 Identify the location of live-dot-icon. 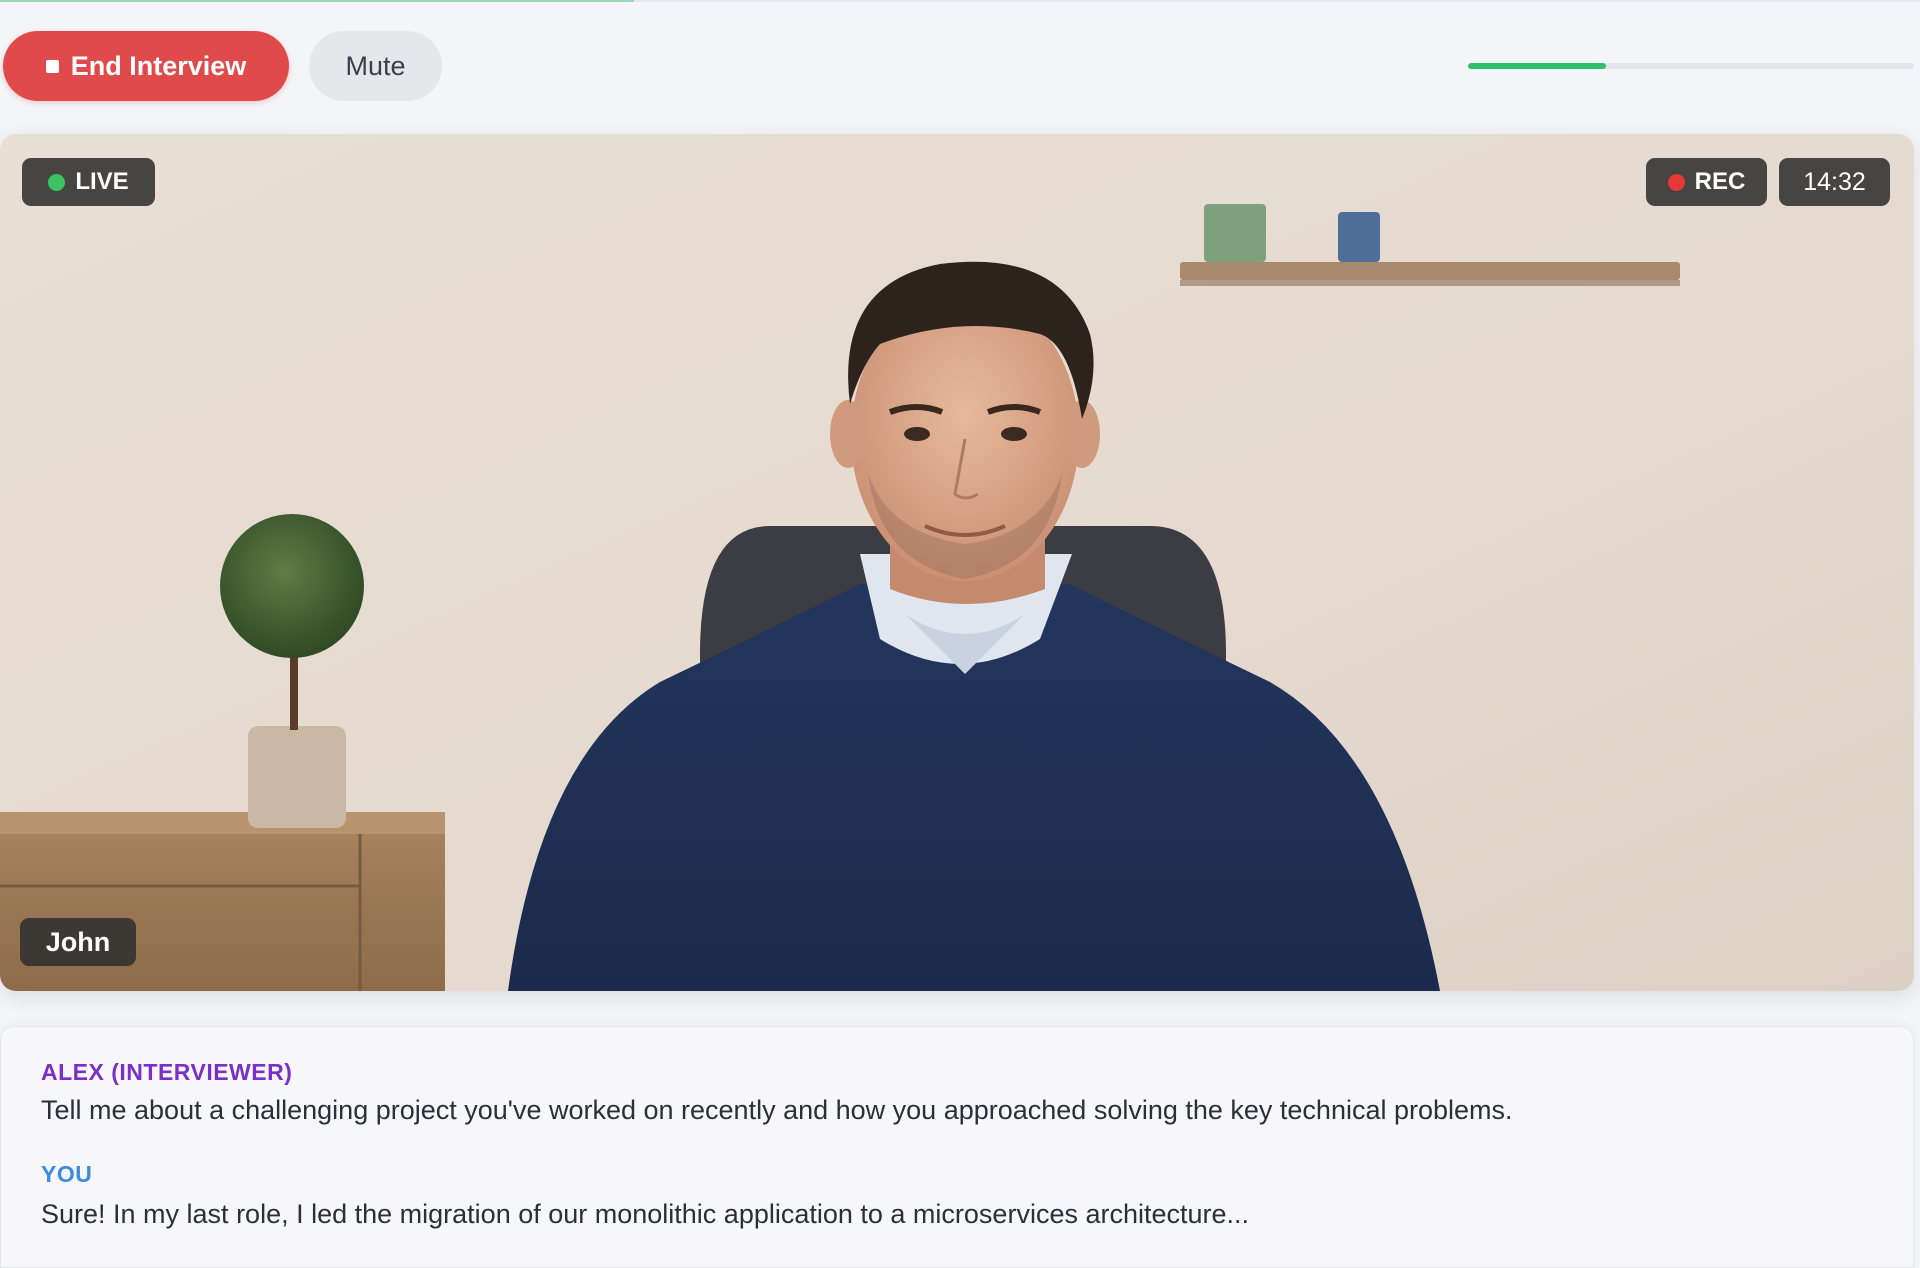
(57, 182).